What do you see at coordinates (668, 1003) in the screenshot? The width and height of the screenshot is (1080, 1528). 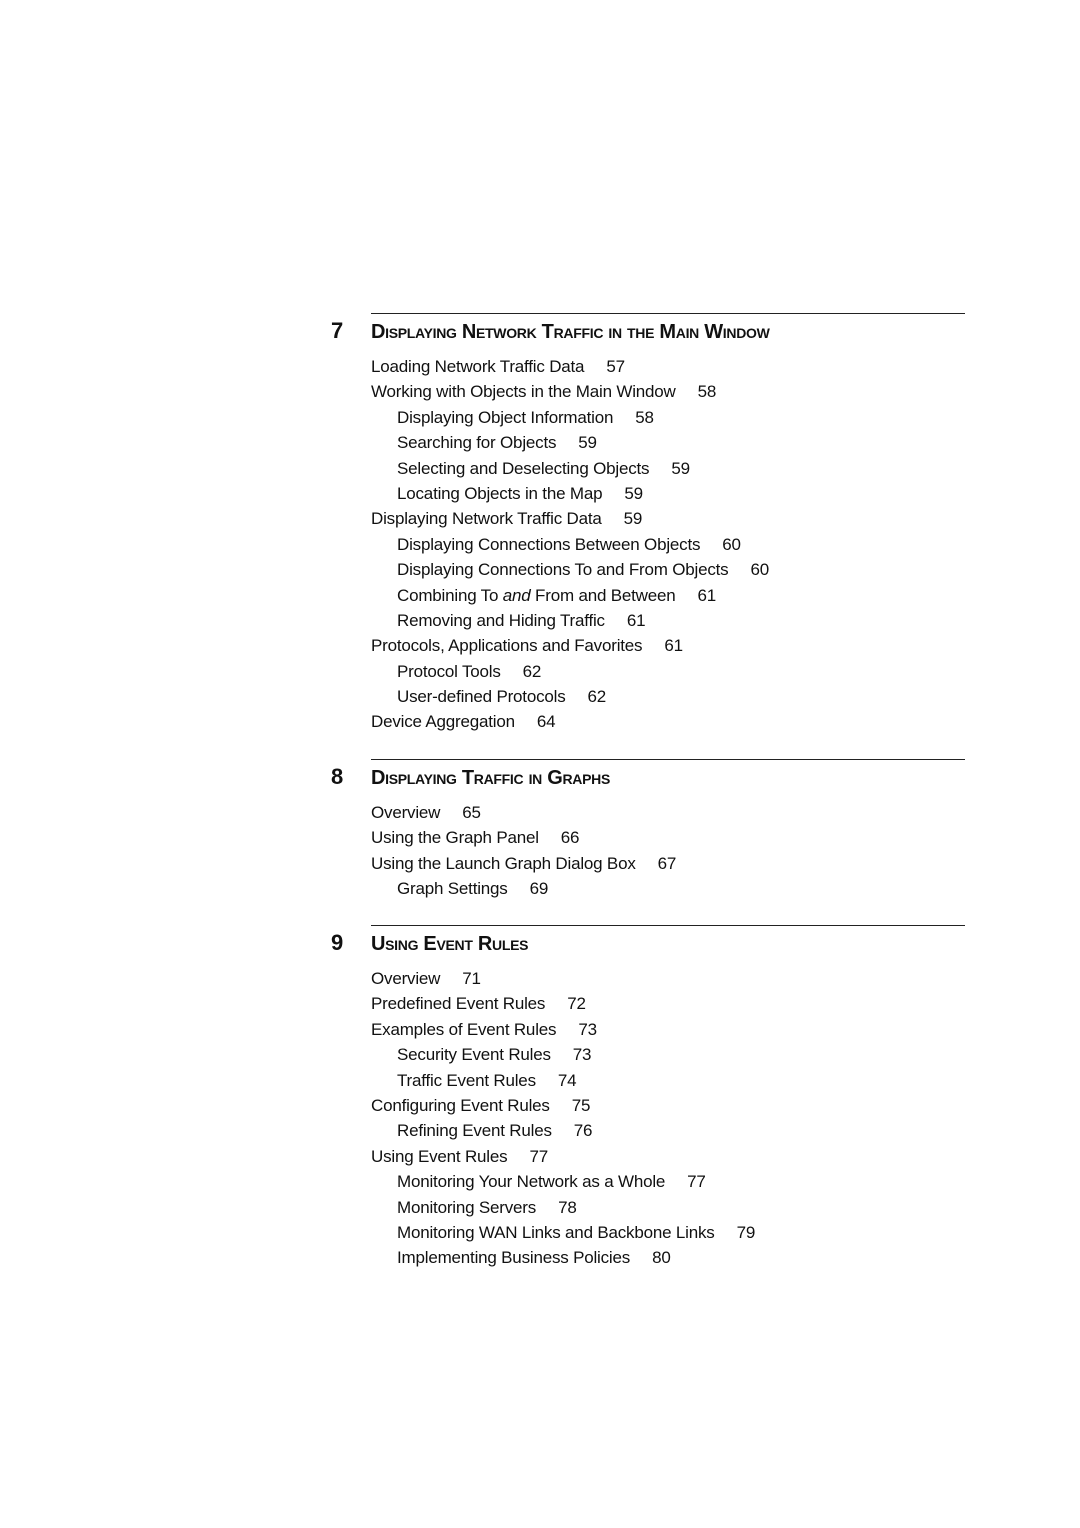 I see `toc-entry: Predefined Event Rules 72` at bounding box center [668, 1003].